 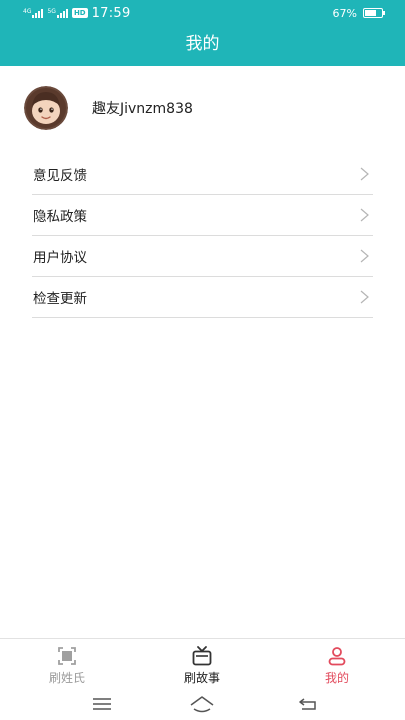 I want to click on battery-percent: 67%, so click(x=344, y=13).